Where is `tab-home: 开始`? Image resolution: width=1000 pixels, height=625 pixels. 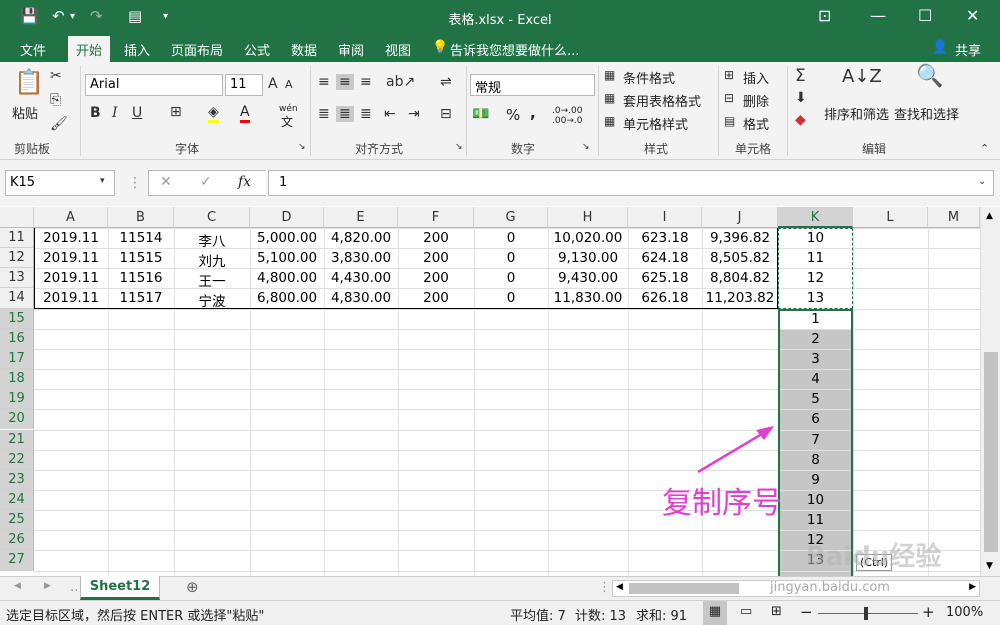 tab-home: 开始 is located at coordinates (89, 49).